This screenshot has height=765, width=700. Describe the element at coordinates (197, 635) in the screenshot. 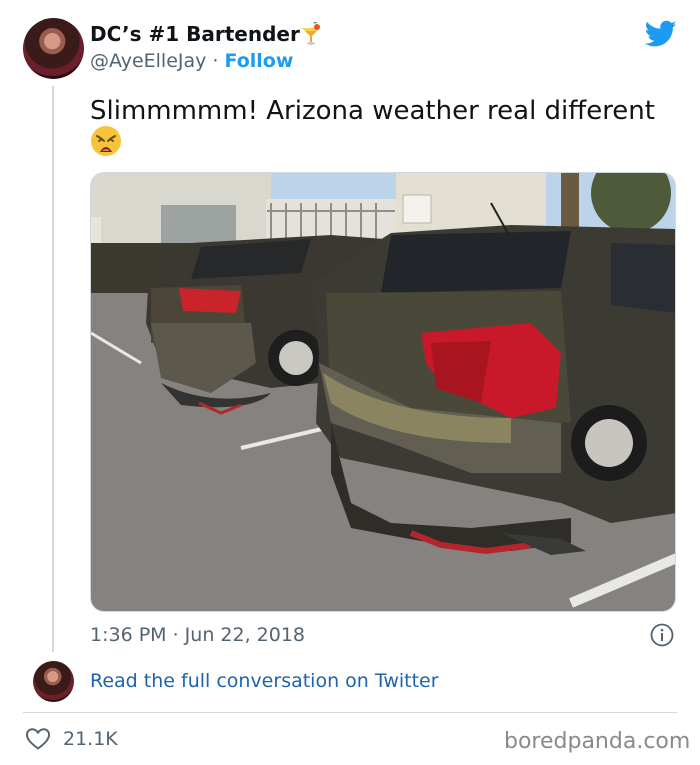

I see `tweet-timestamp: 1:36 PM · Jun 22, 2018` at that location.